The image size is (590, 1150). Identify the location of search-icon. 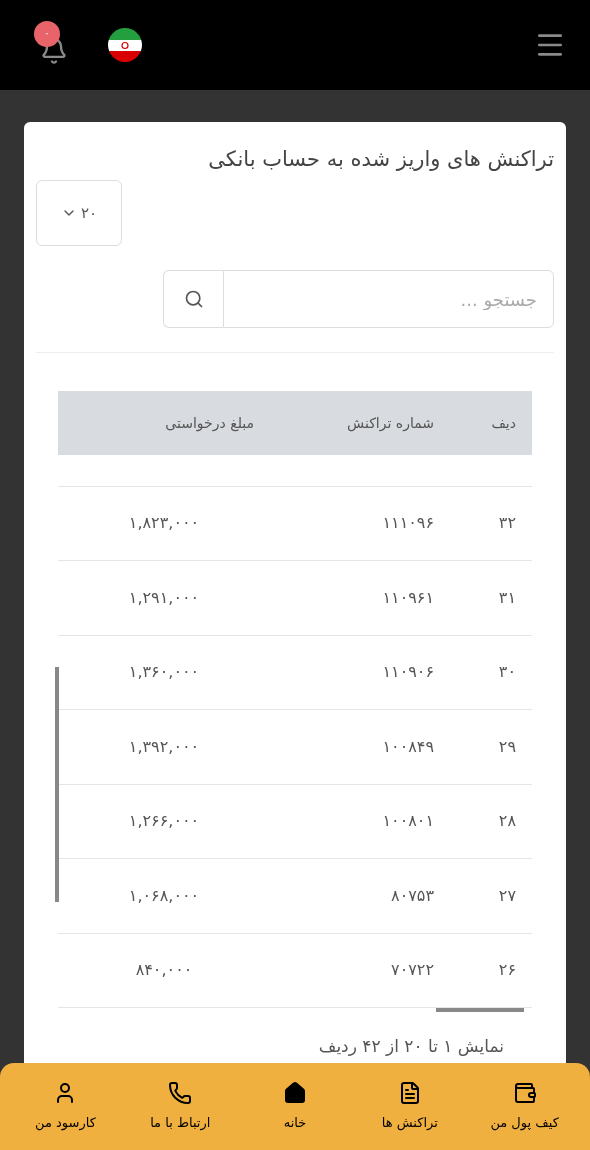
(193, 299).